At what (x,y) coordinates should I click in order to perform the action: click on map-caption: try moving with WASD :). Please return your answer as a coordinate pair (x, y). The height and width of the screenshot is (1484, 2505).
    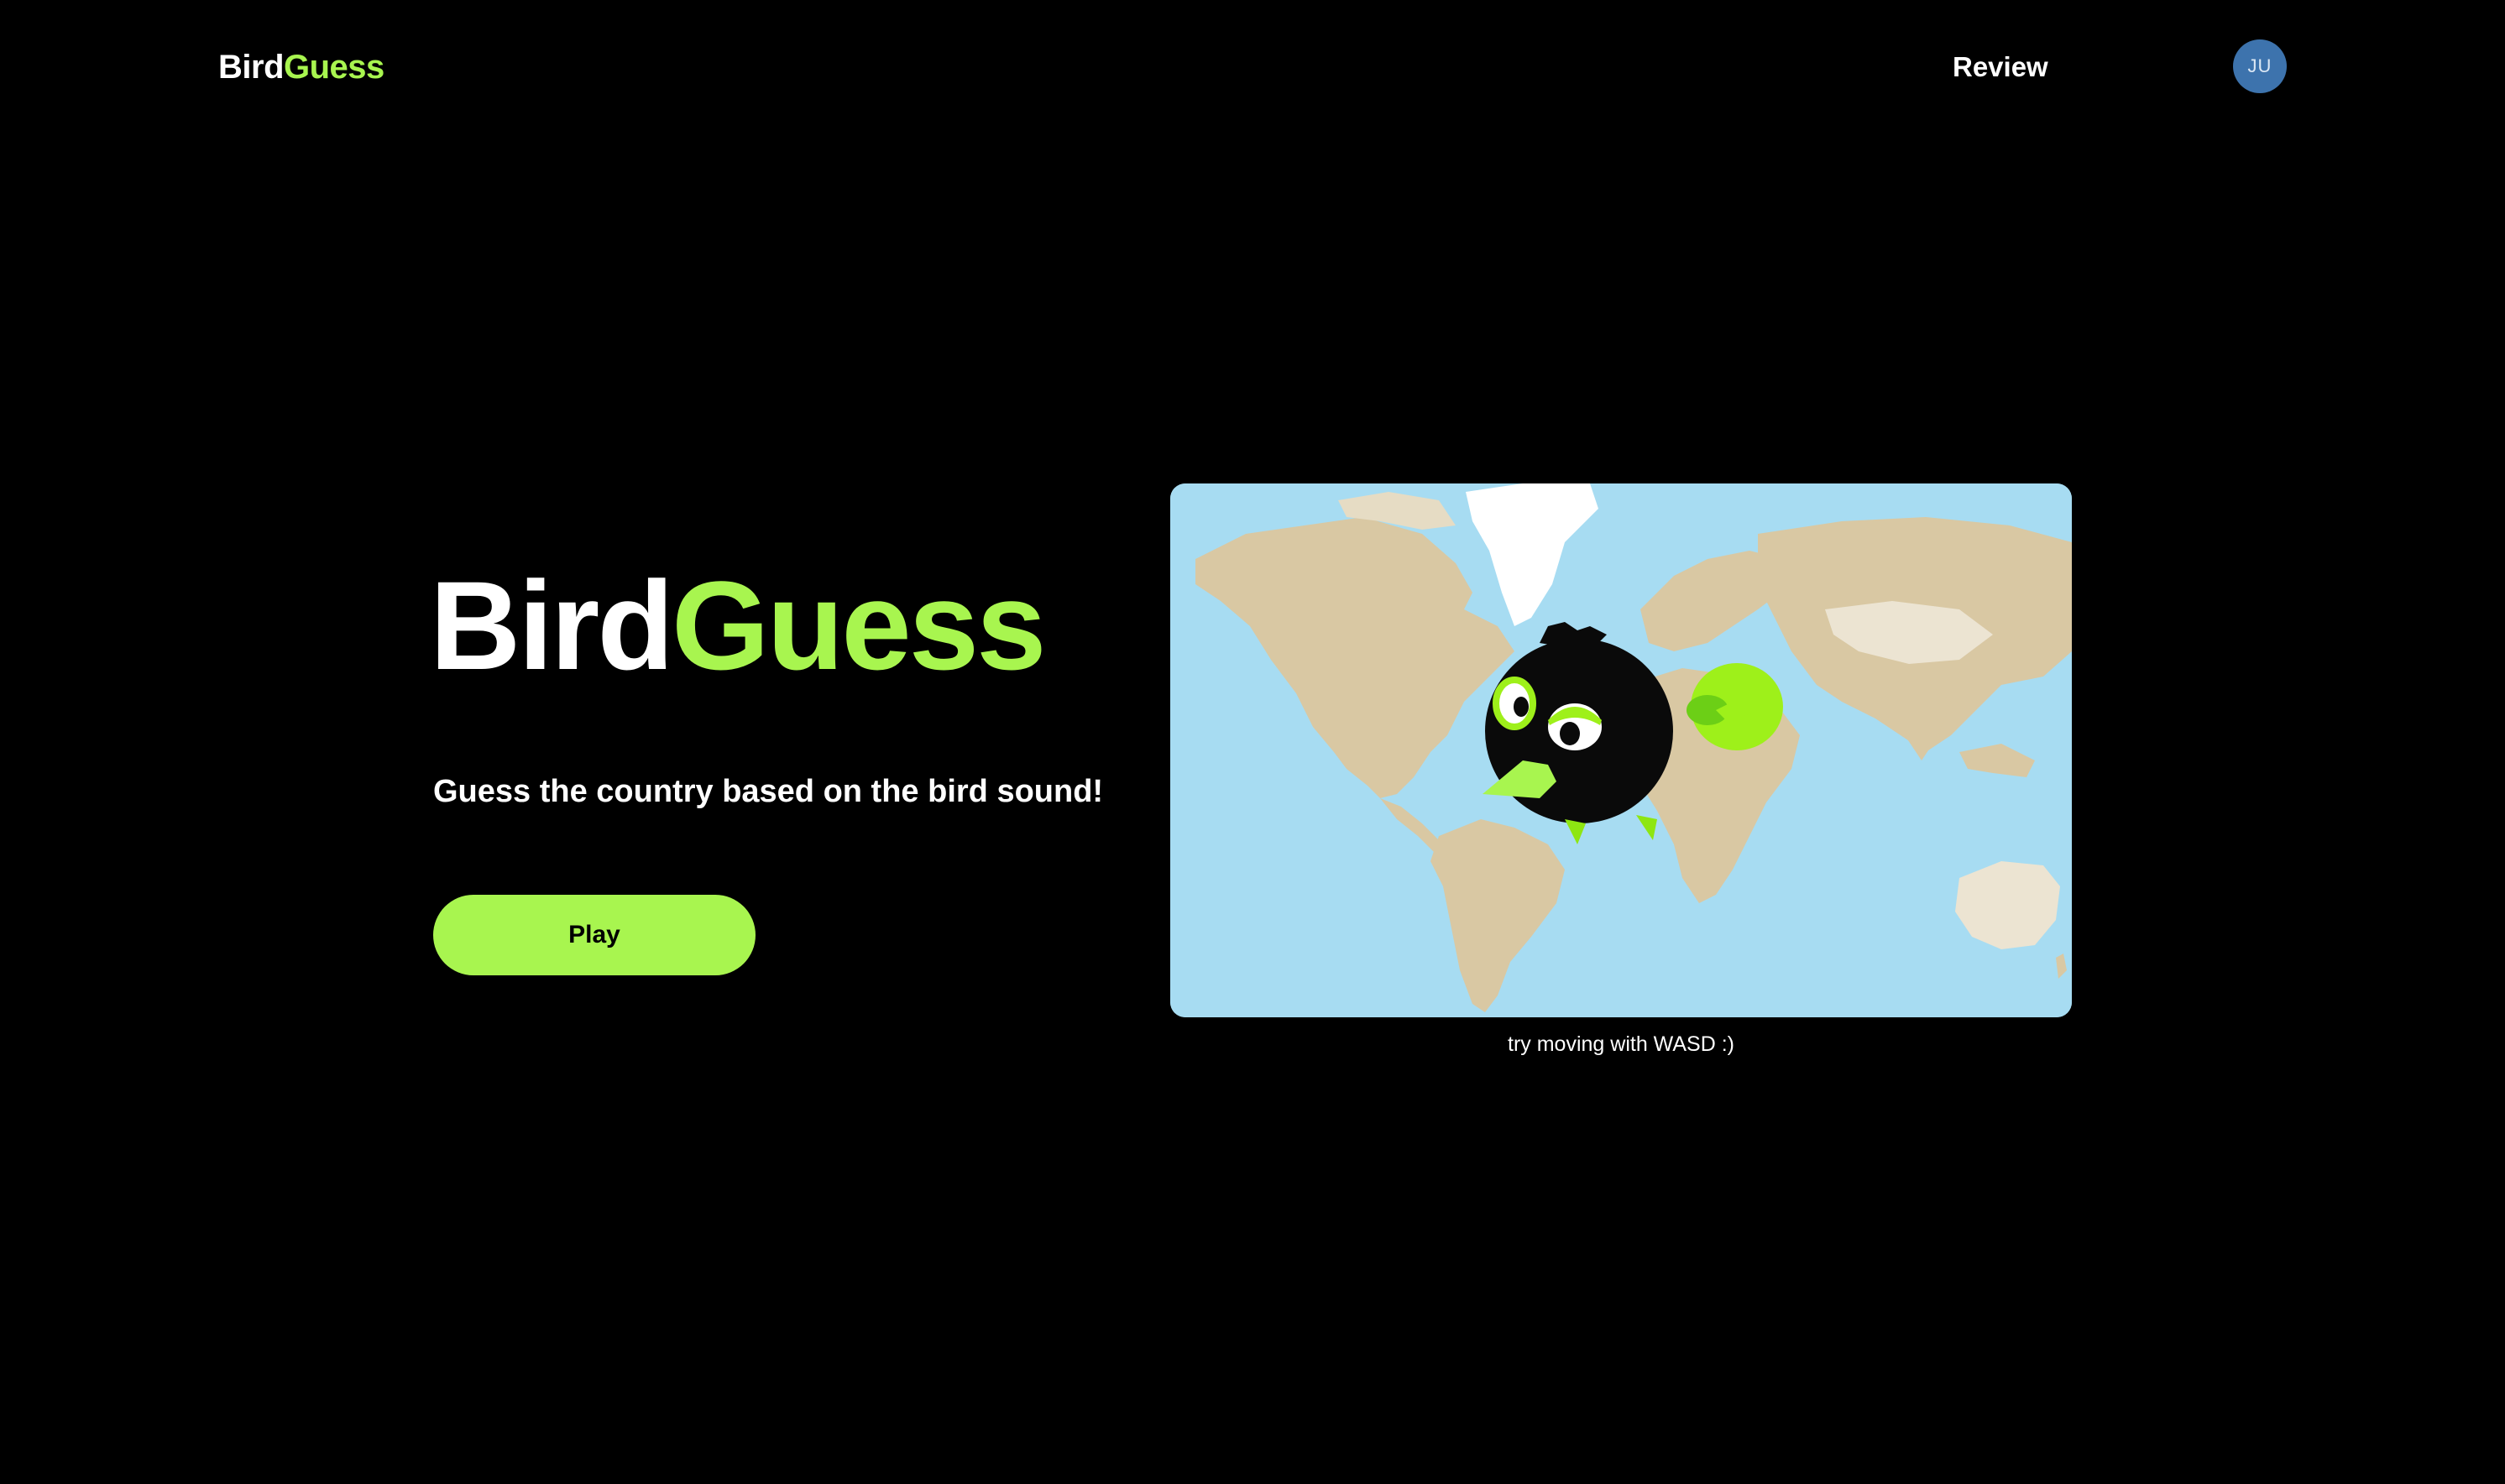
    Looking at the image, I should click on (1621, 1044).